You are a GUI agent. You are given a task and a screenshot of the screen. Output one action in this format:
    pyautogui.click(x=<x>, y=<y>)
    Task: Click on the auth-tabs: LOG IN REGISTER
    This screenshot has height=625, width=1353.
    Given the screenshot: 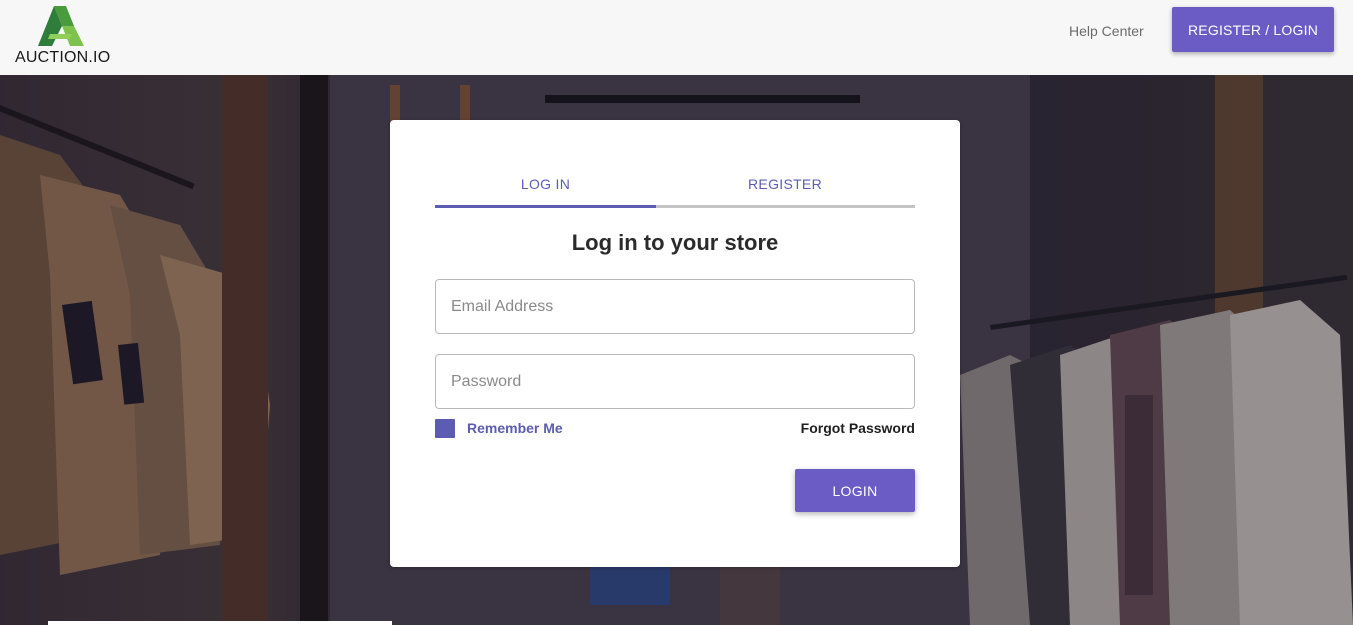 What is the action you would take?
    pyautogui.click(x=675, y=190)
    